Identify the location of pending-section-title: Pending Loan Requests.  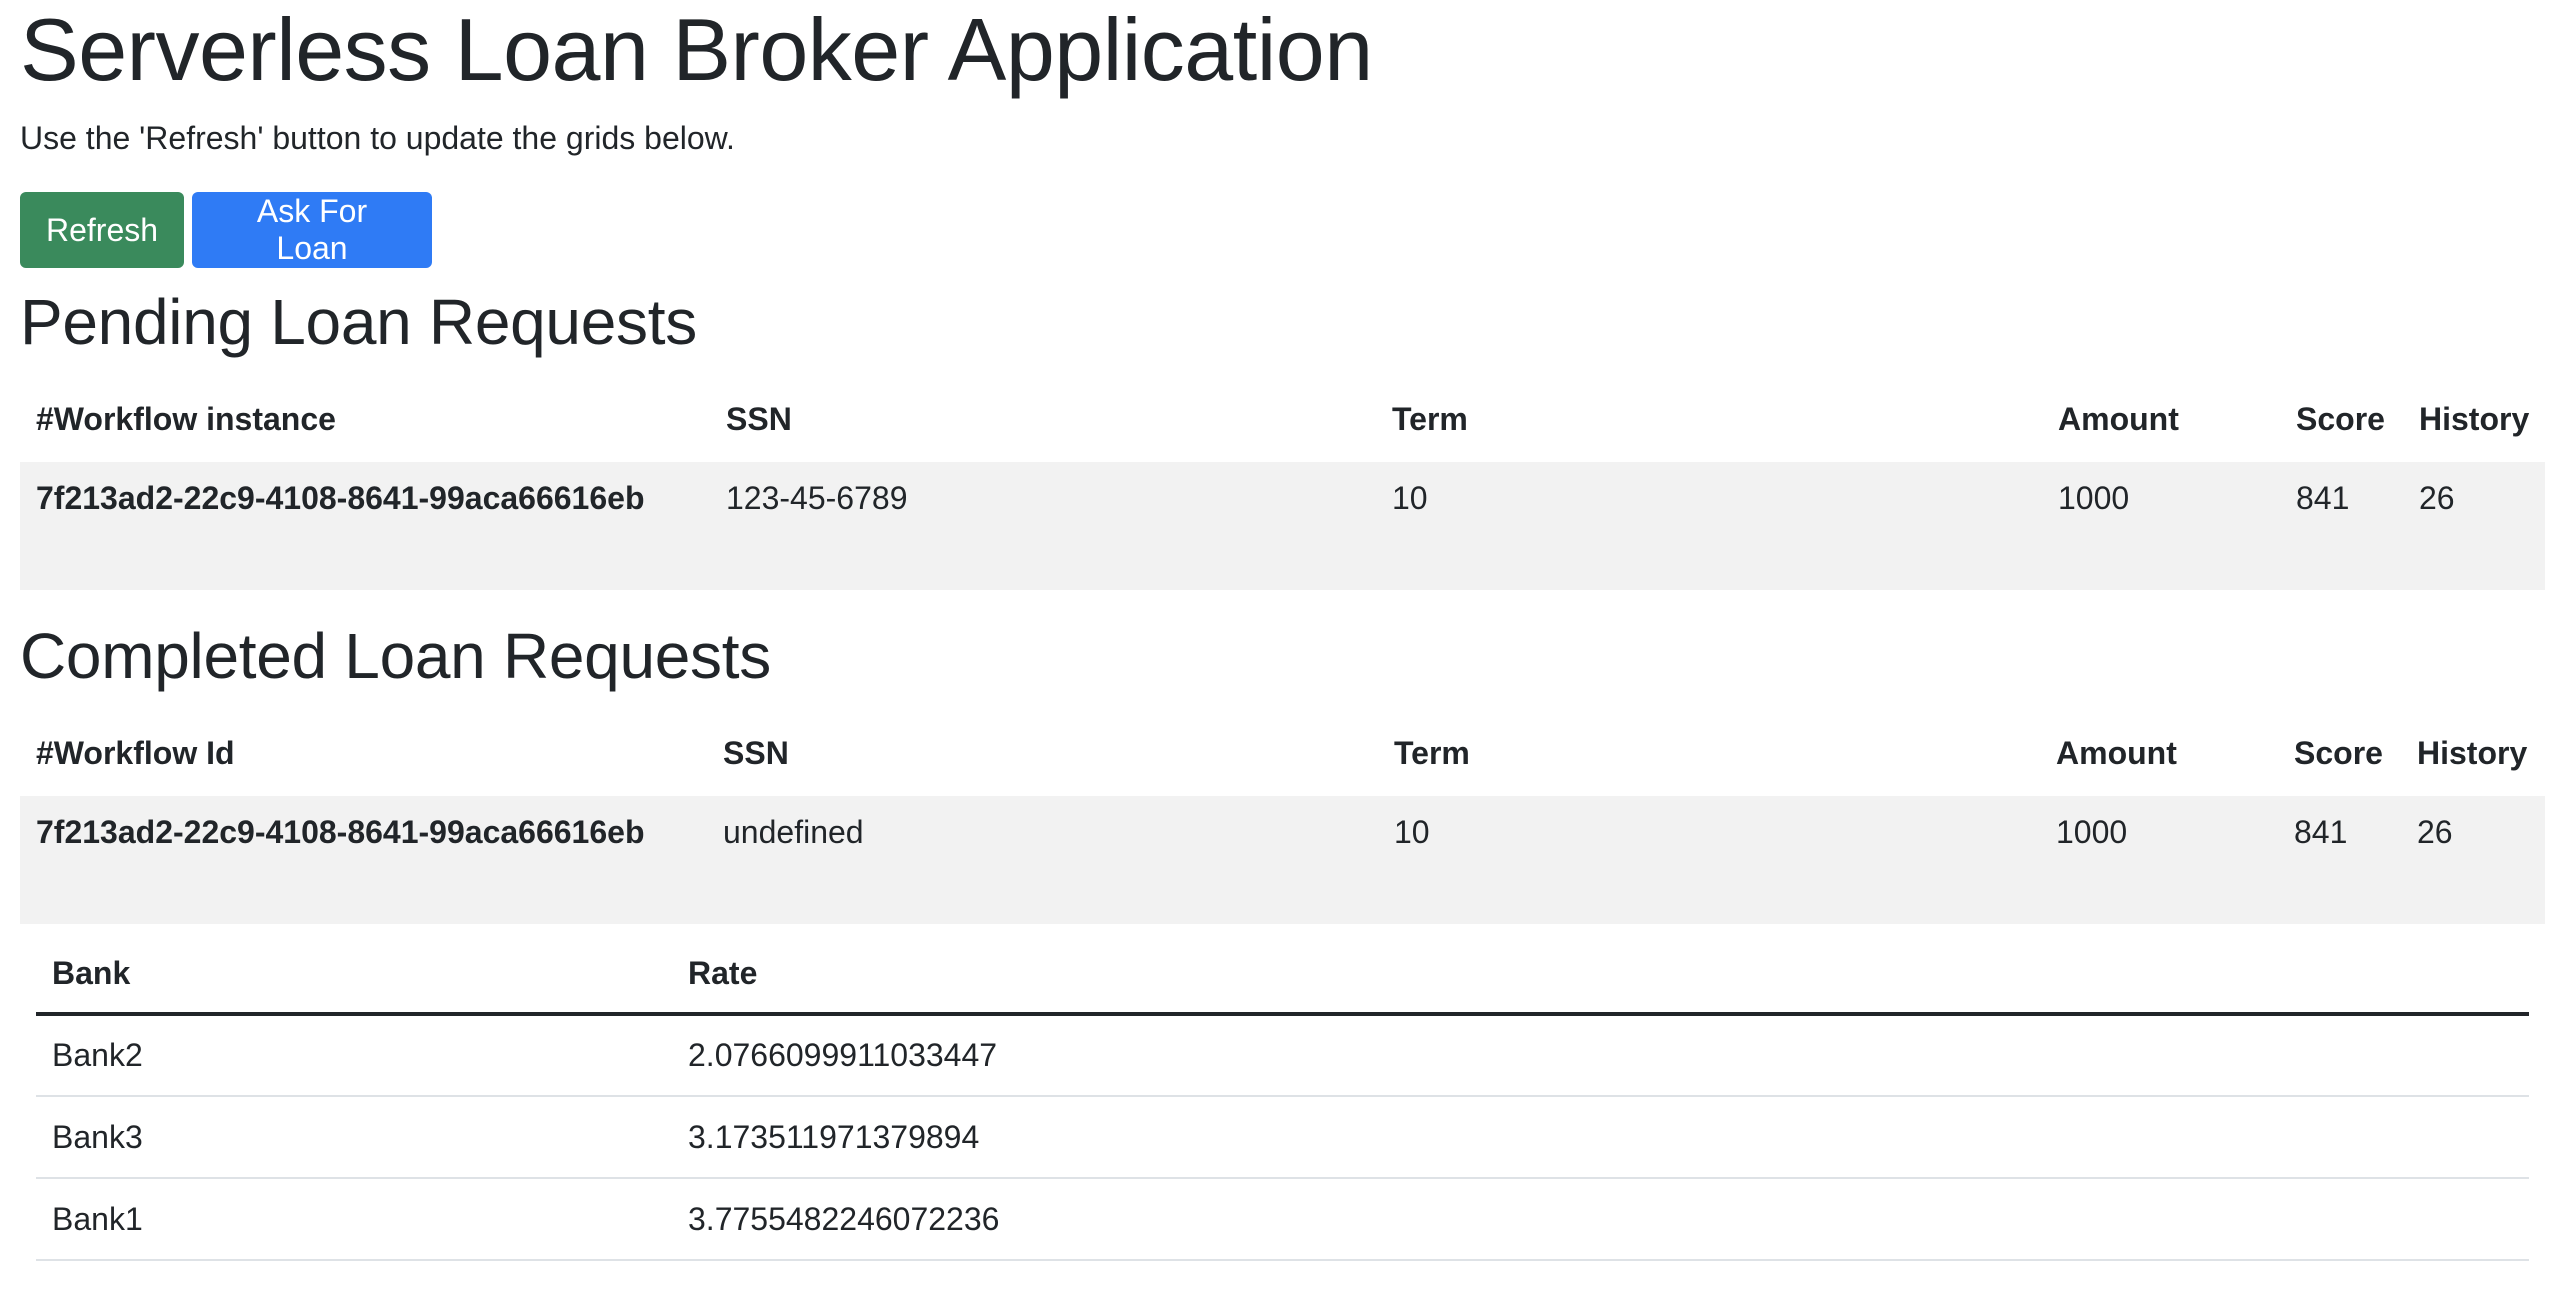
(358, 322).